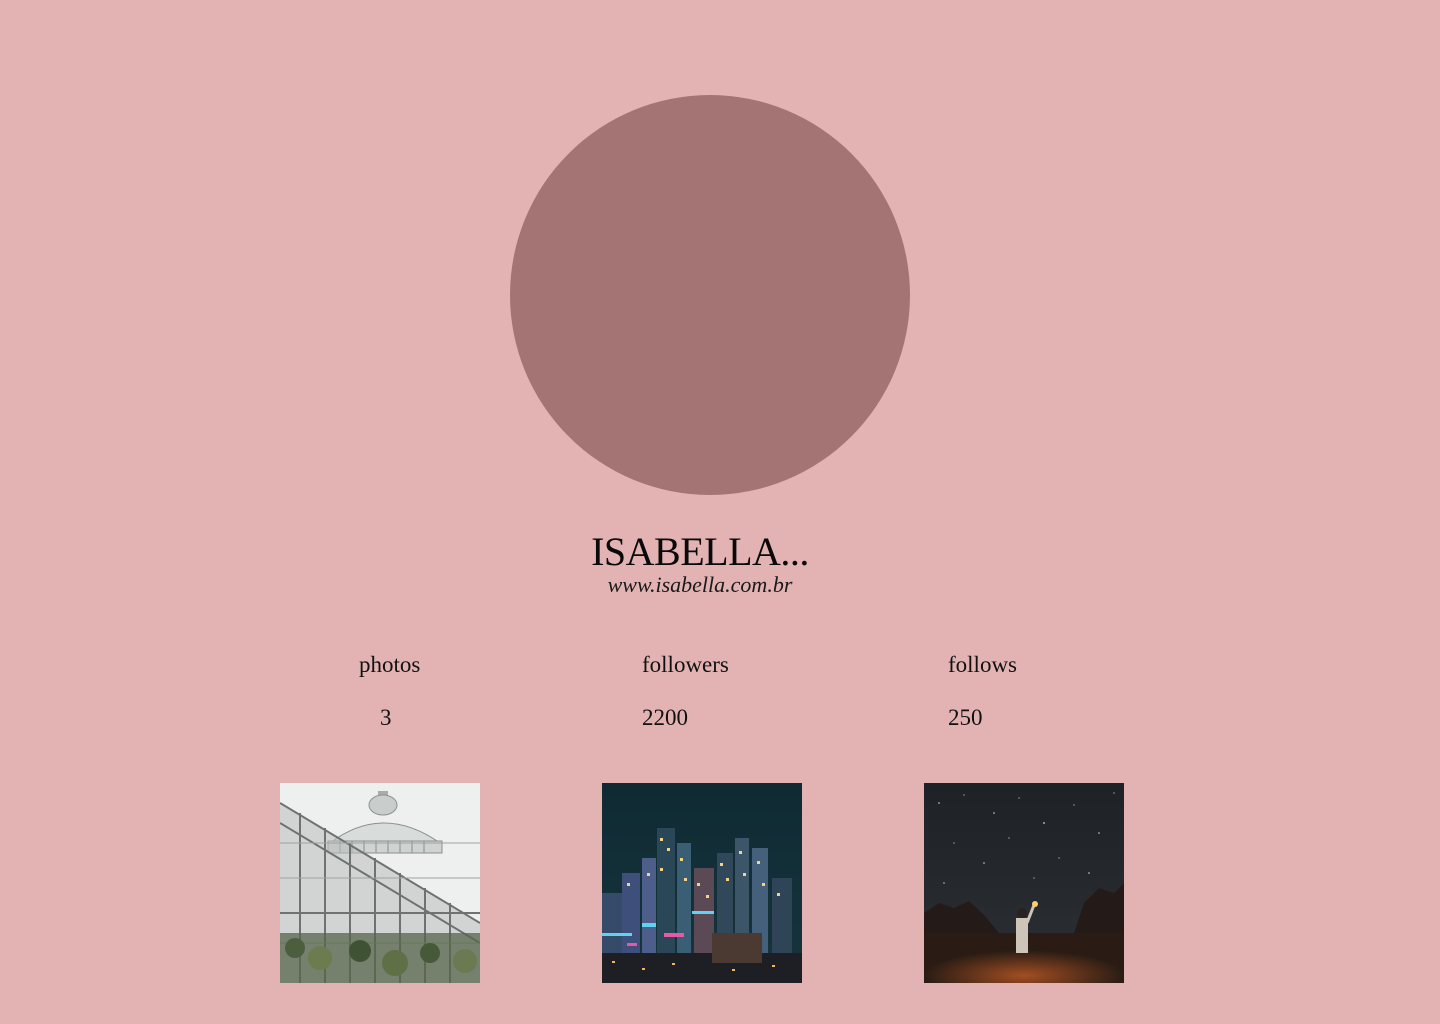 Image resolution: width=1440 pixels, height=1024 pixels. I want to click on greenhouse-image, so click(380, 883).